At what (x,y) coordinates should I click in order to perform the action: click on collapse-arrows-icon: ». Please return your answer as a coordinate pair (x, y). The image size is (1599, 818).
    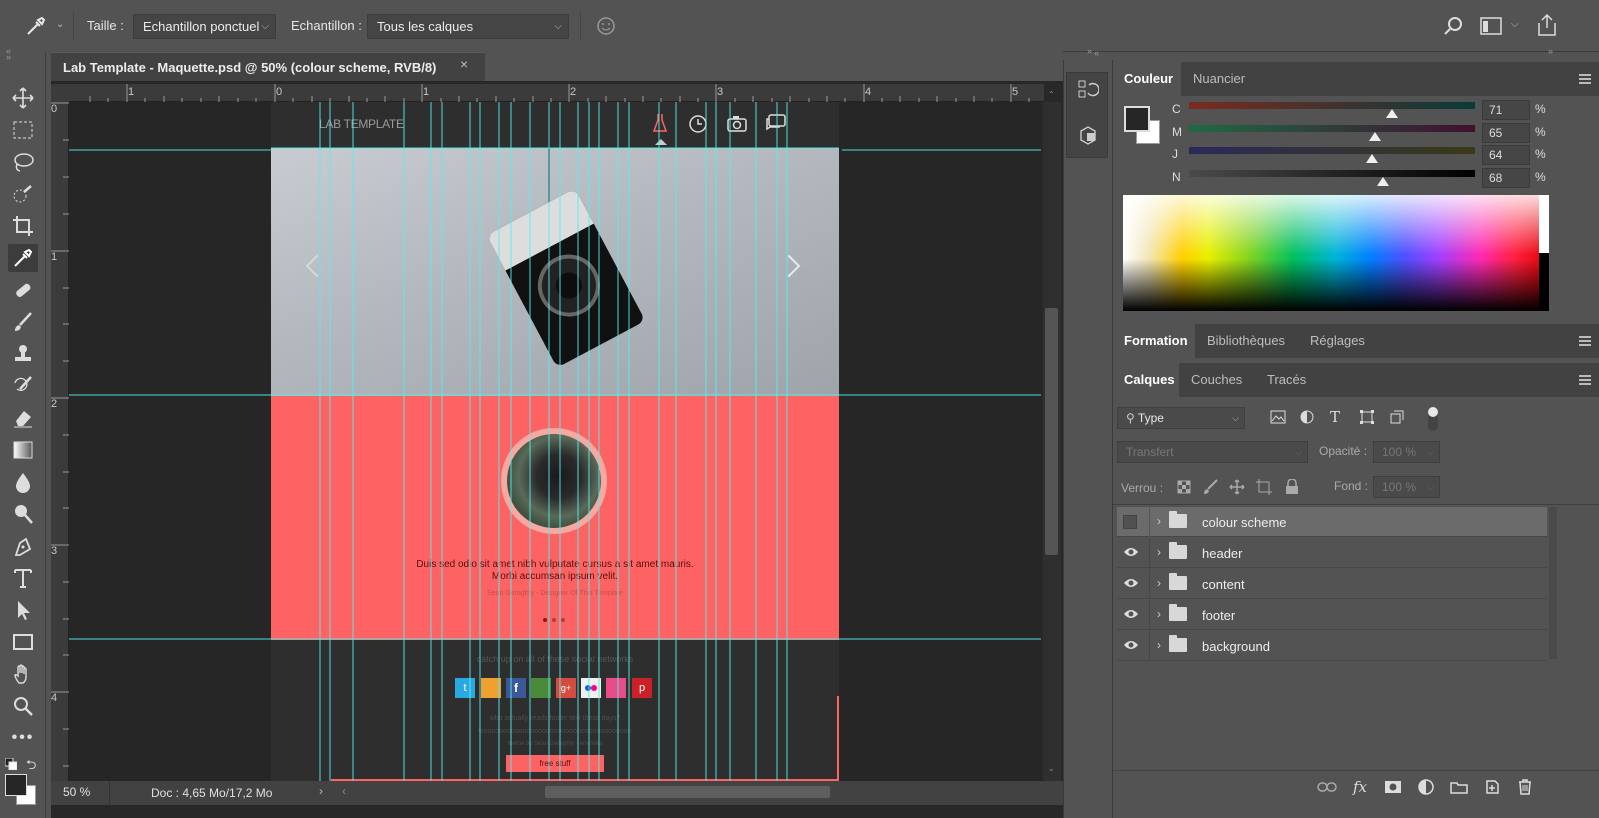
    Looking at the image, I should click on (1089, 51).